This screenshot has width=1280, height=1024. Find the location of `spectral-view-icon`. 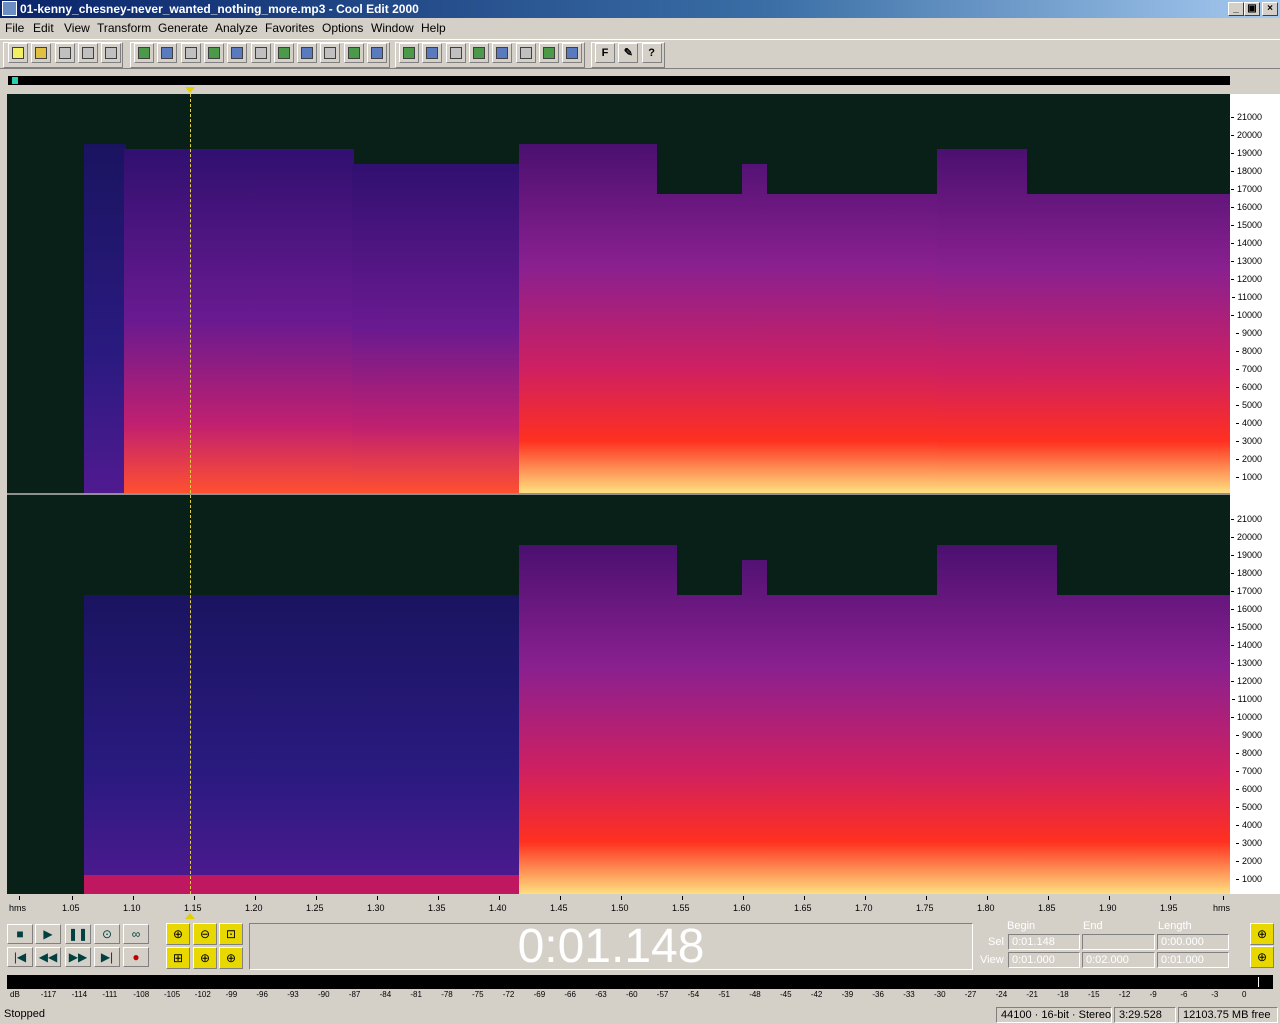

spectral-view-icon is located at coordinates (409, 53).